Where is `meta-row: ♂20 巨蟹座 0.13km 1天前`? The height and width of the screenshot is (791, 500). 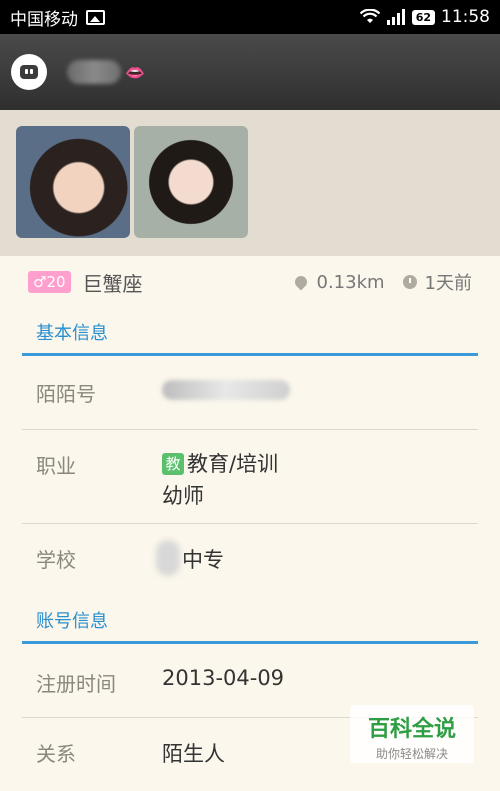 meta-row: ♂20 巨蟹座 0.13km 1天前 is located at coordinates (250, 282).